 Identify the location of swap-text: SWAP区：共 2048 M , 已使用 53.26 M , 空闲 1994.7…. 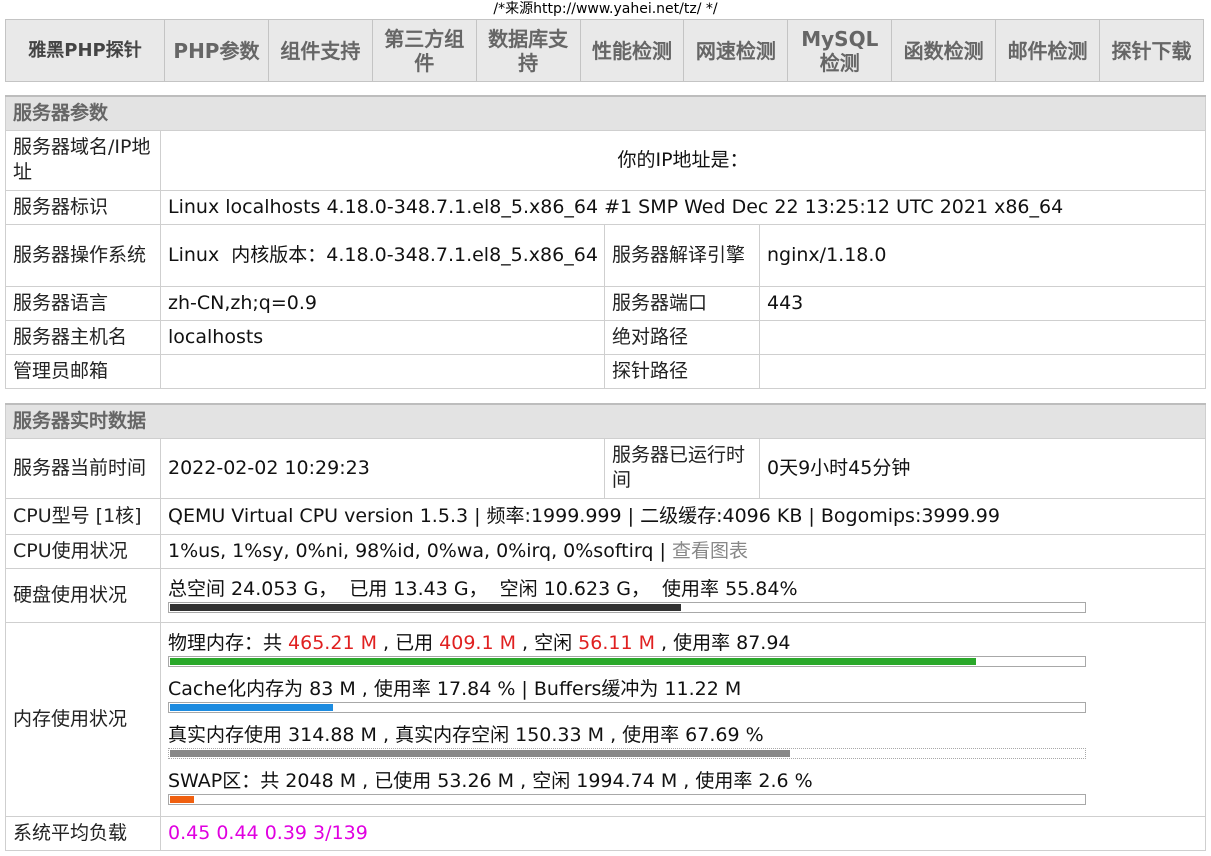
(490, 781).